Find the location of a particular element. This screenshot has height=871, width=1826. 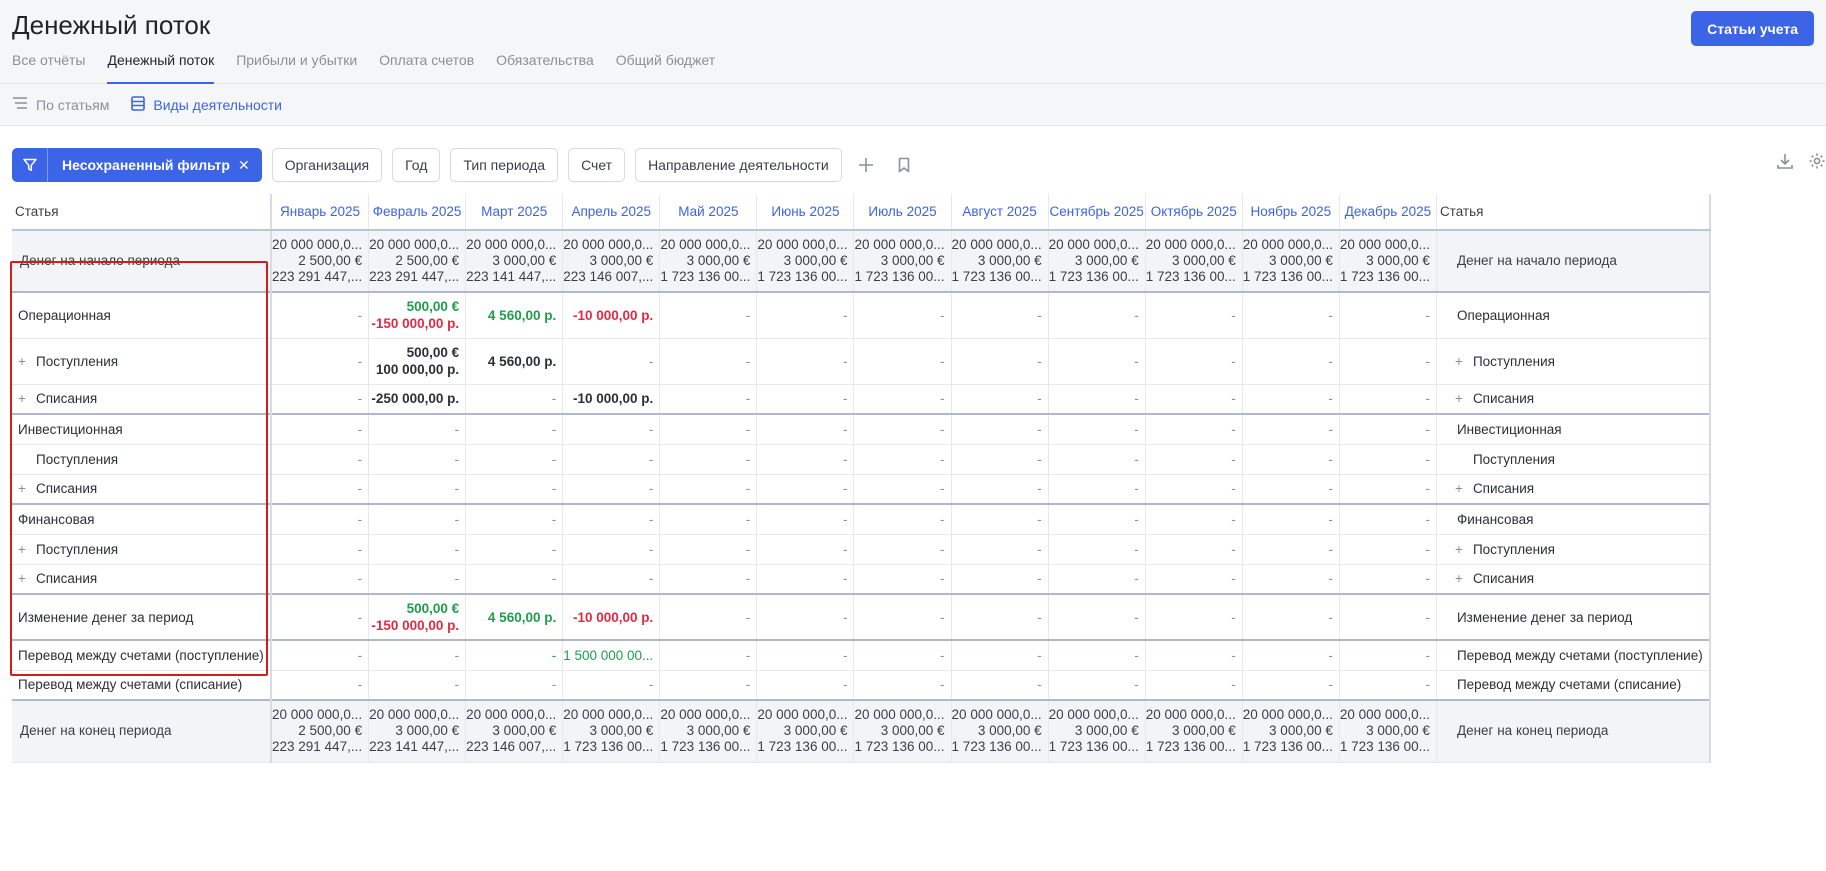

column-header-month: Ноябрь 2025 is located at coordinates (1291, 212).